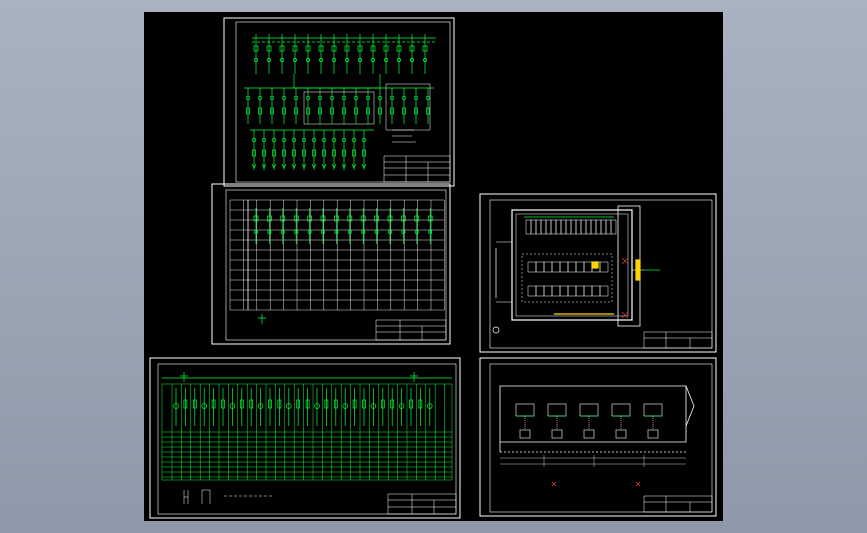 This screenshot has height=533, width=867. Describe the element at coordinates (343, 266) in the screenshot. I see `schedule-circuits` at that location.